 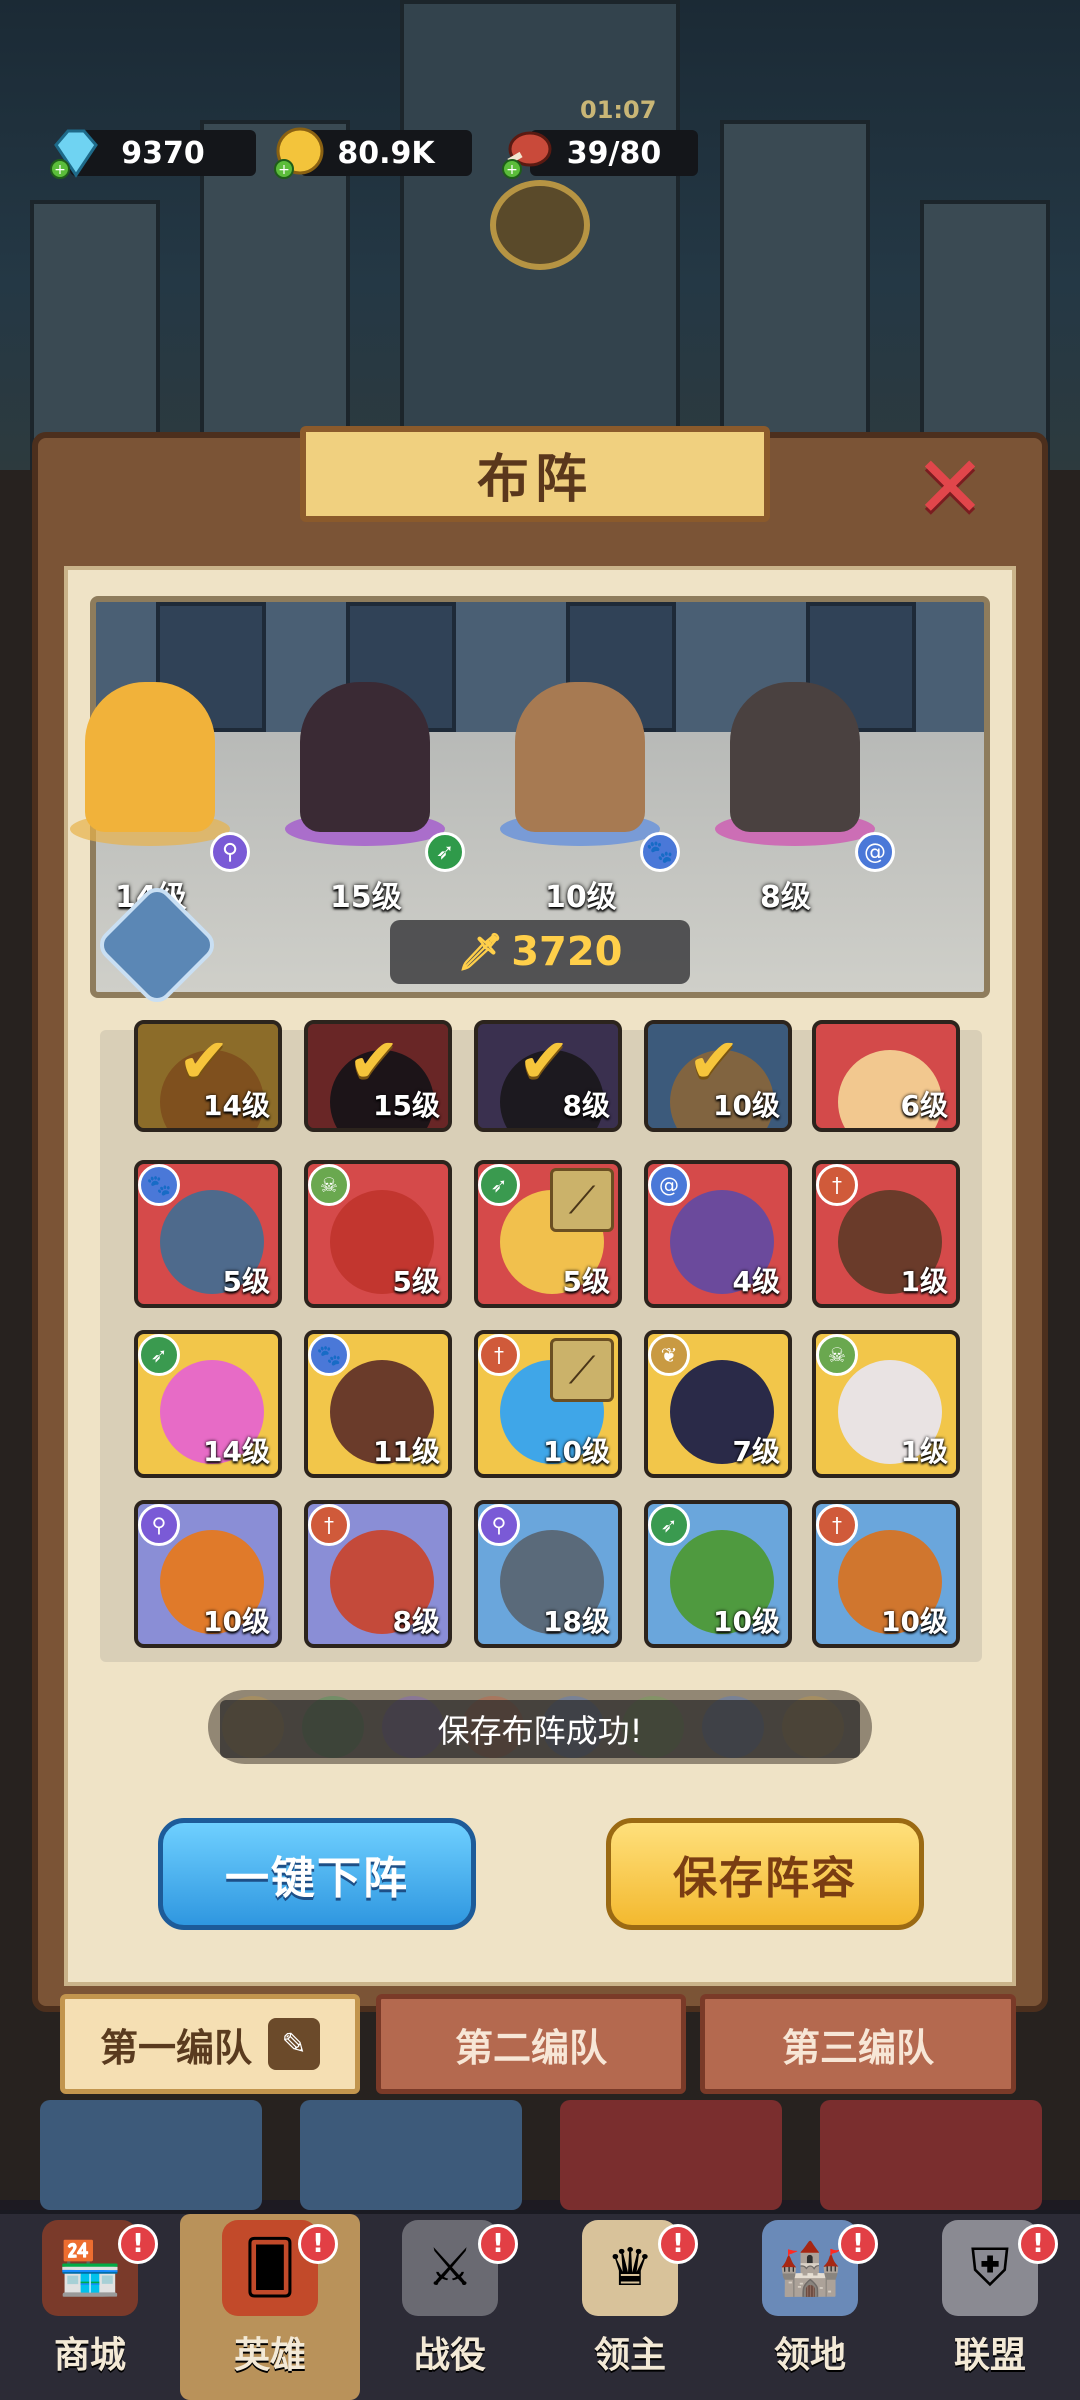 I want to click on hero-card: 🐾 5级, so click(x=208, y=1234).